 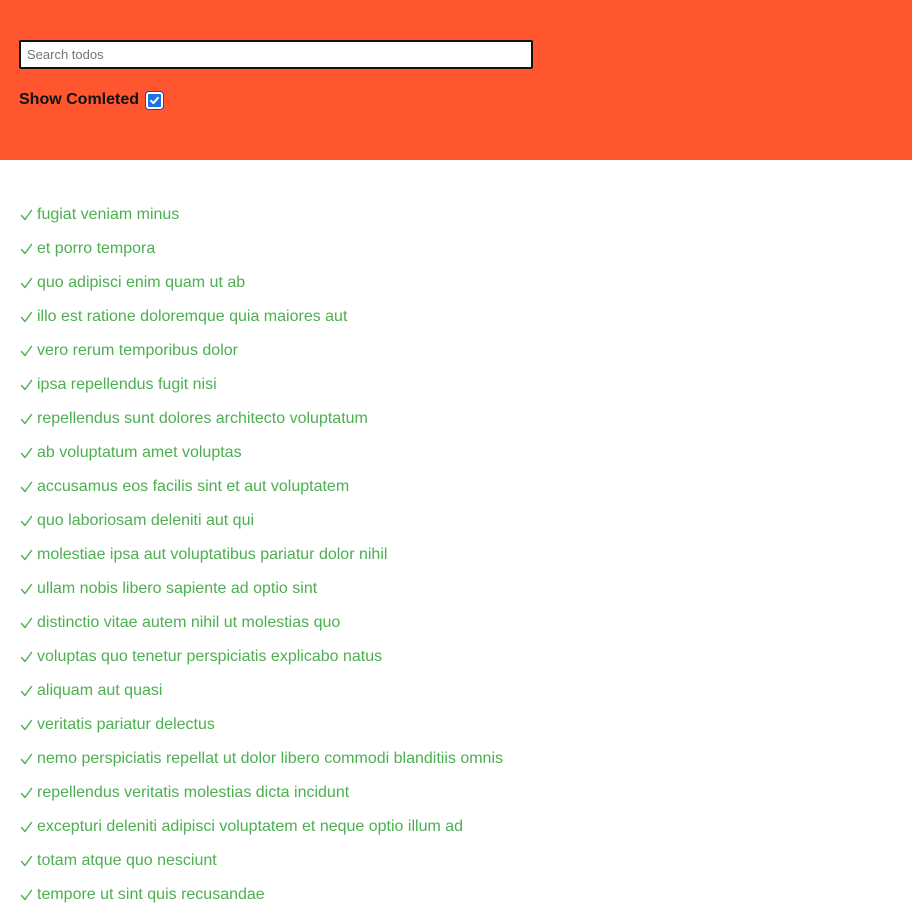 I want to click on todo-item: fugiat veniam minus, so click(x=261, y=215).